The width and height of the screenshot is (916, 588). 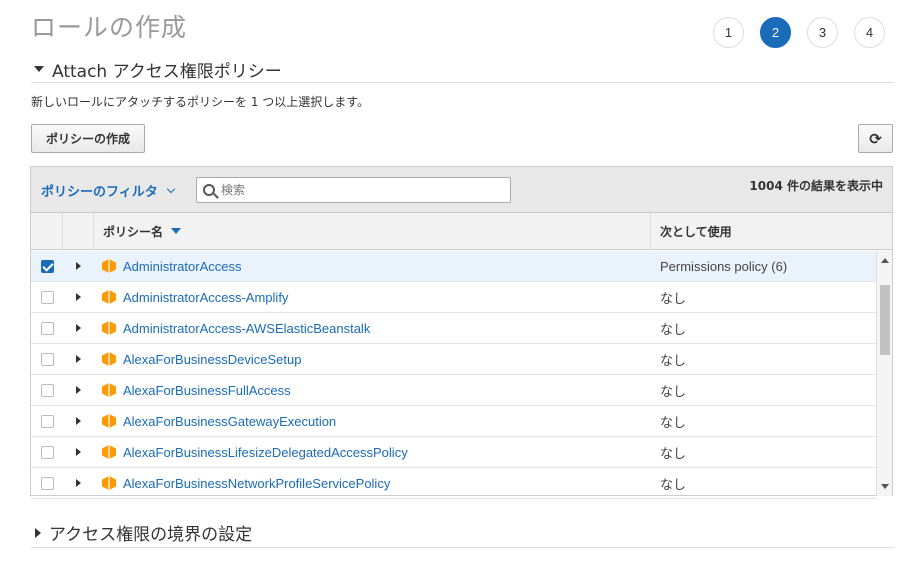 I want to click on table-row: AlexaForBusinessFullAccess なし, so click(x=454, y=390).